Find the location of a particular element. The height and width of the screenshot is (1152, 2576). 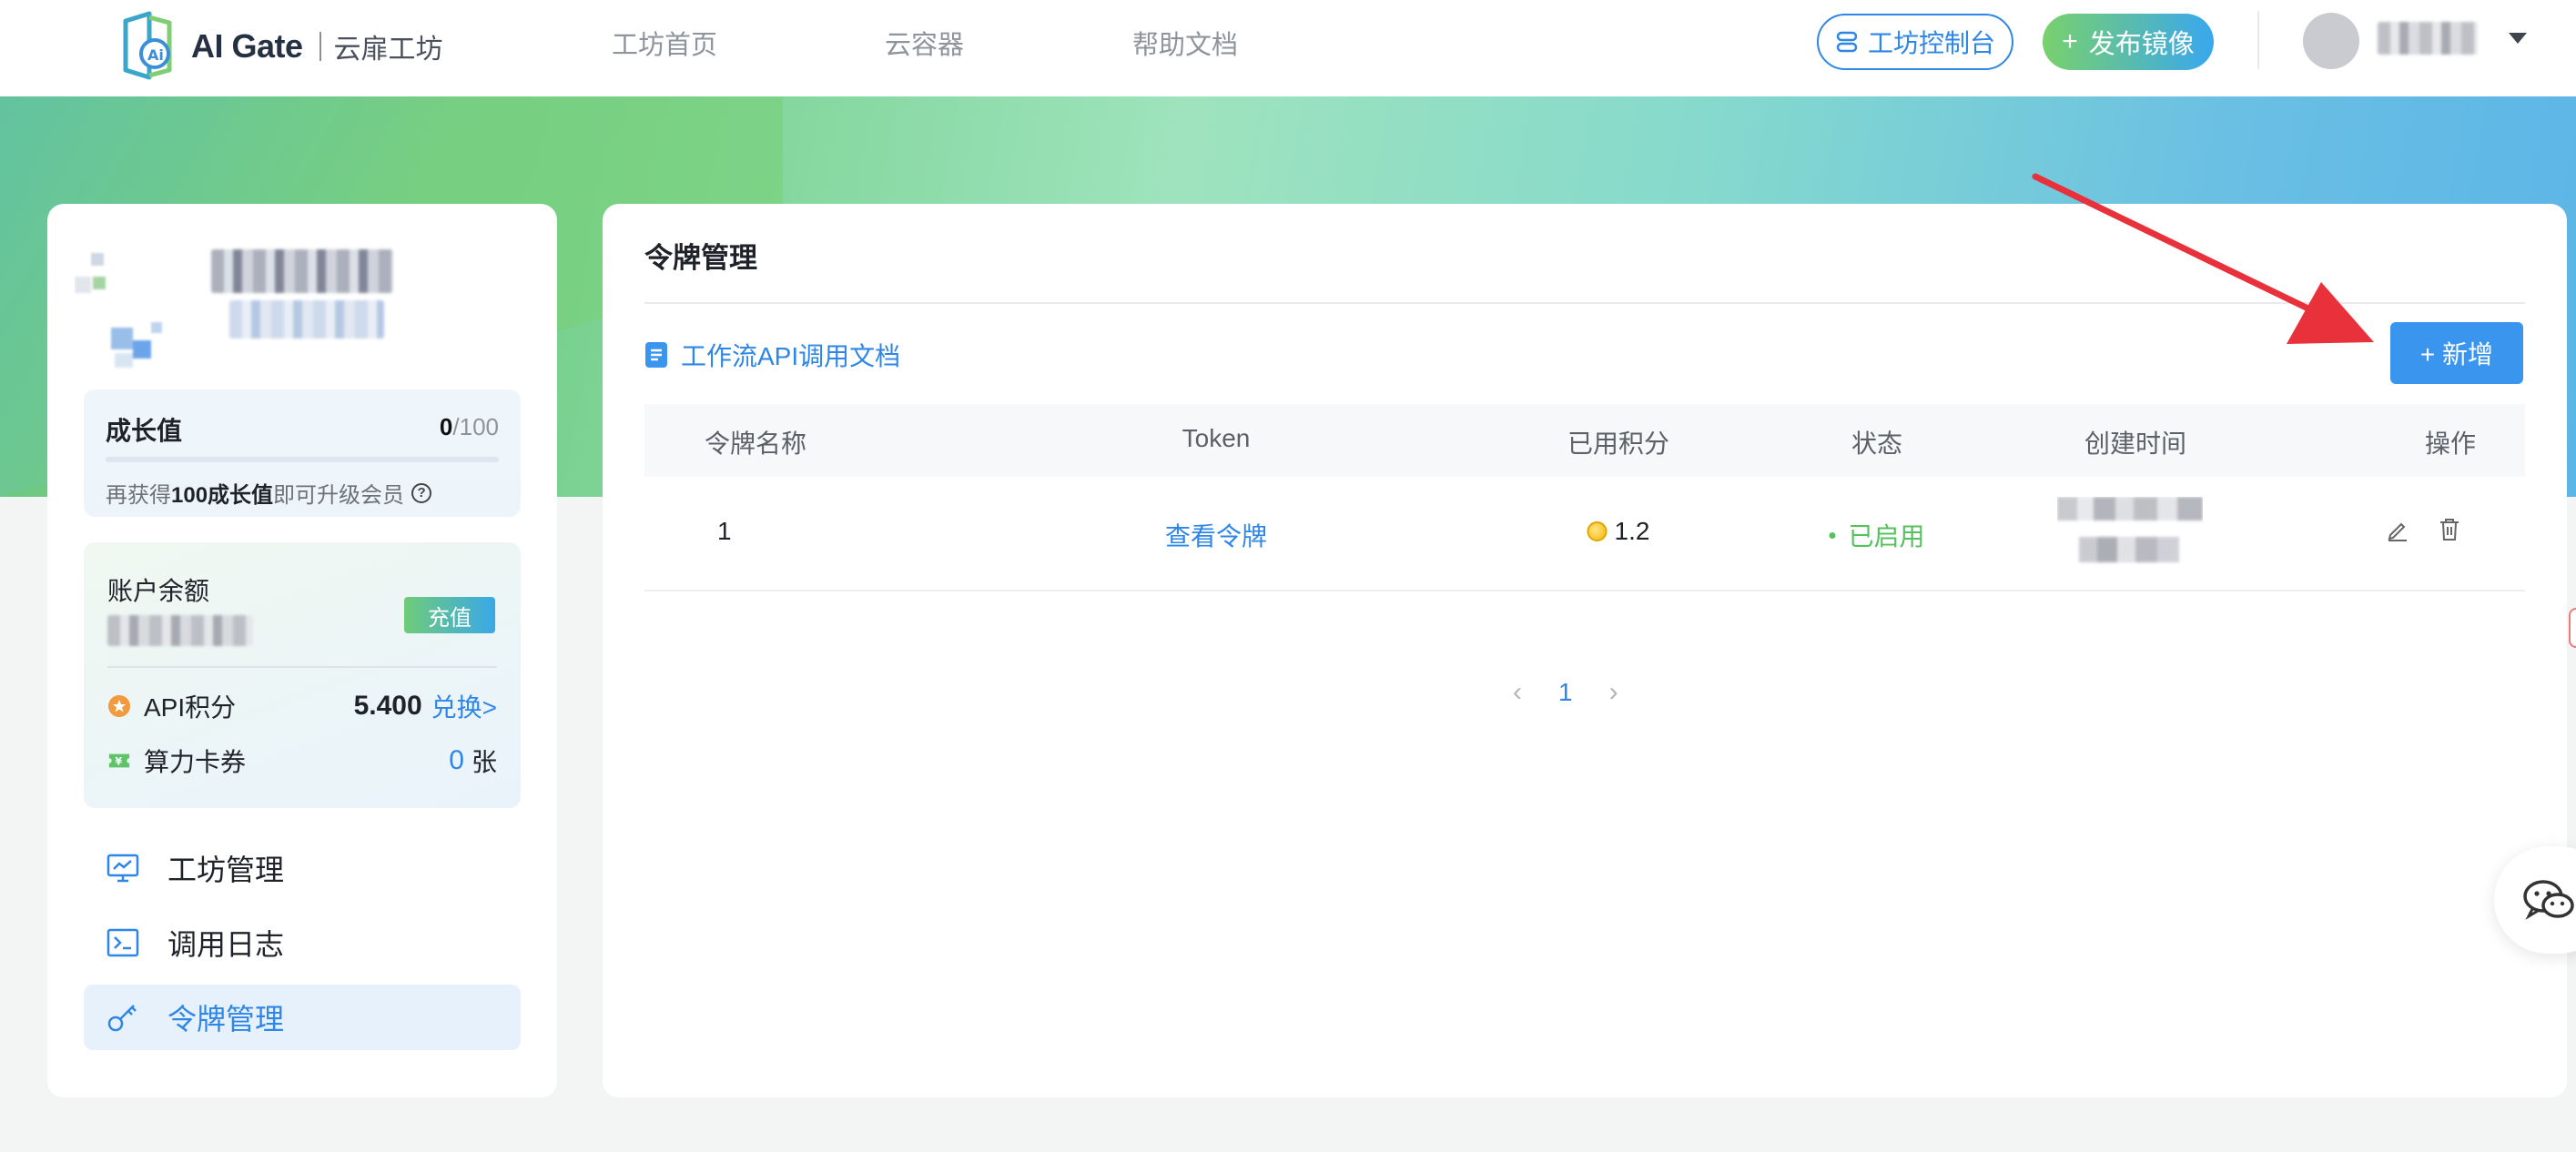

balance-label: 账户余额 is located at coordinates (158, 591).